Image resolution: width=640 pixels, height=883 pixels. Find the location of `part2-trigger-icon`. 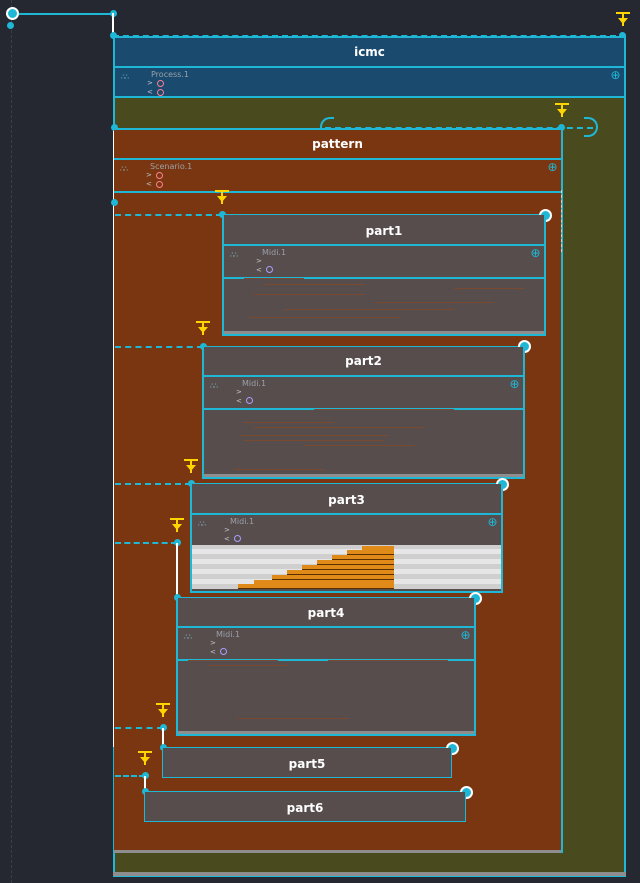

part2-trigger-icon is located at coordinates (203, 330).